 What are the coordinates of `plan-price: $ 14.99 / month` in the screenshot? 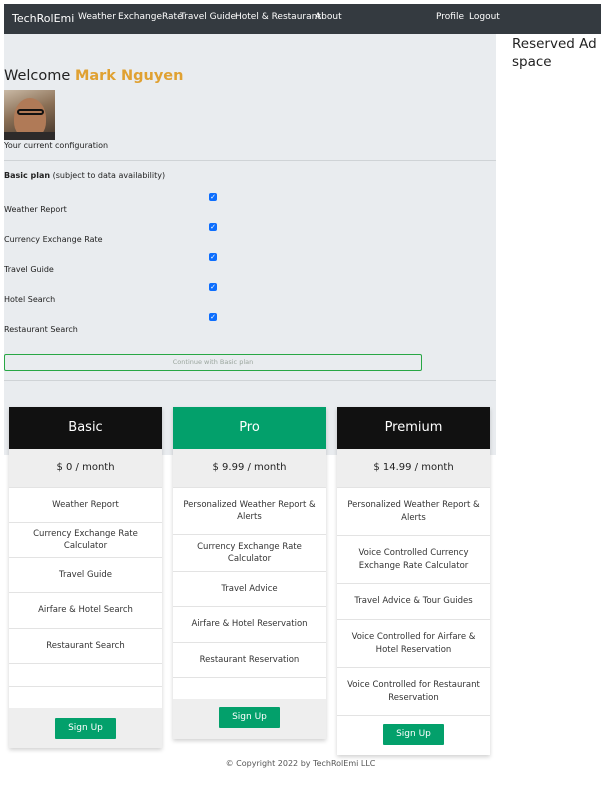 It's located at (413, 468).